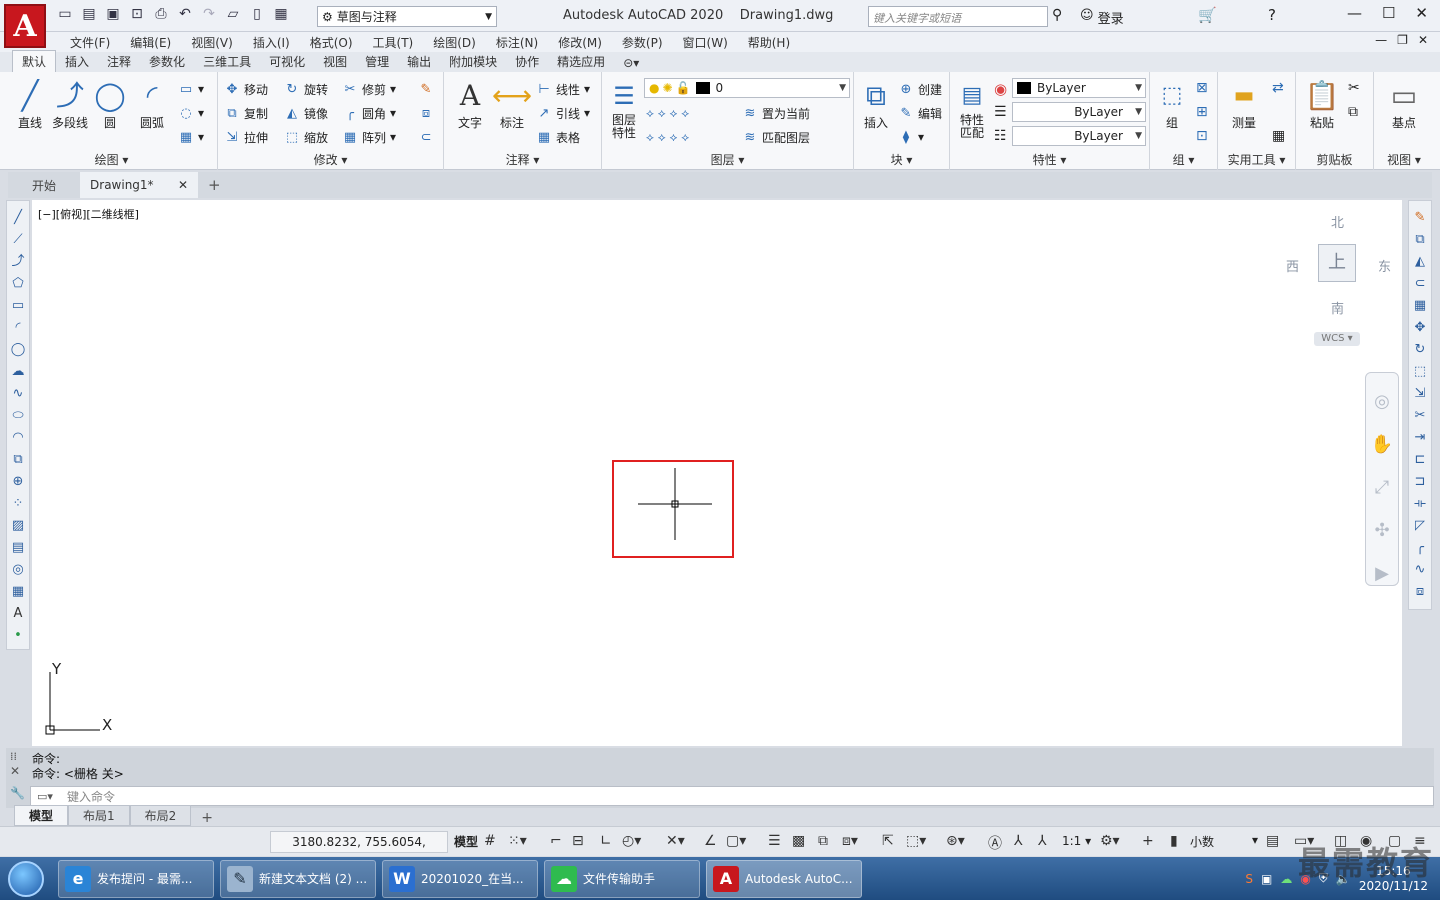  What do you see at coordinates (1420, 570) in the screenshot?
I see `blend-icon: ∿` at bounding box center [1420, 570].